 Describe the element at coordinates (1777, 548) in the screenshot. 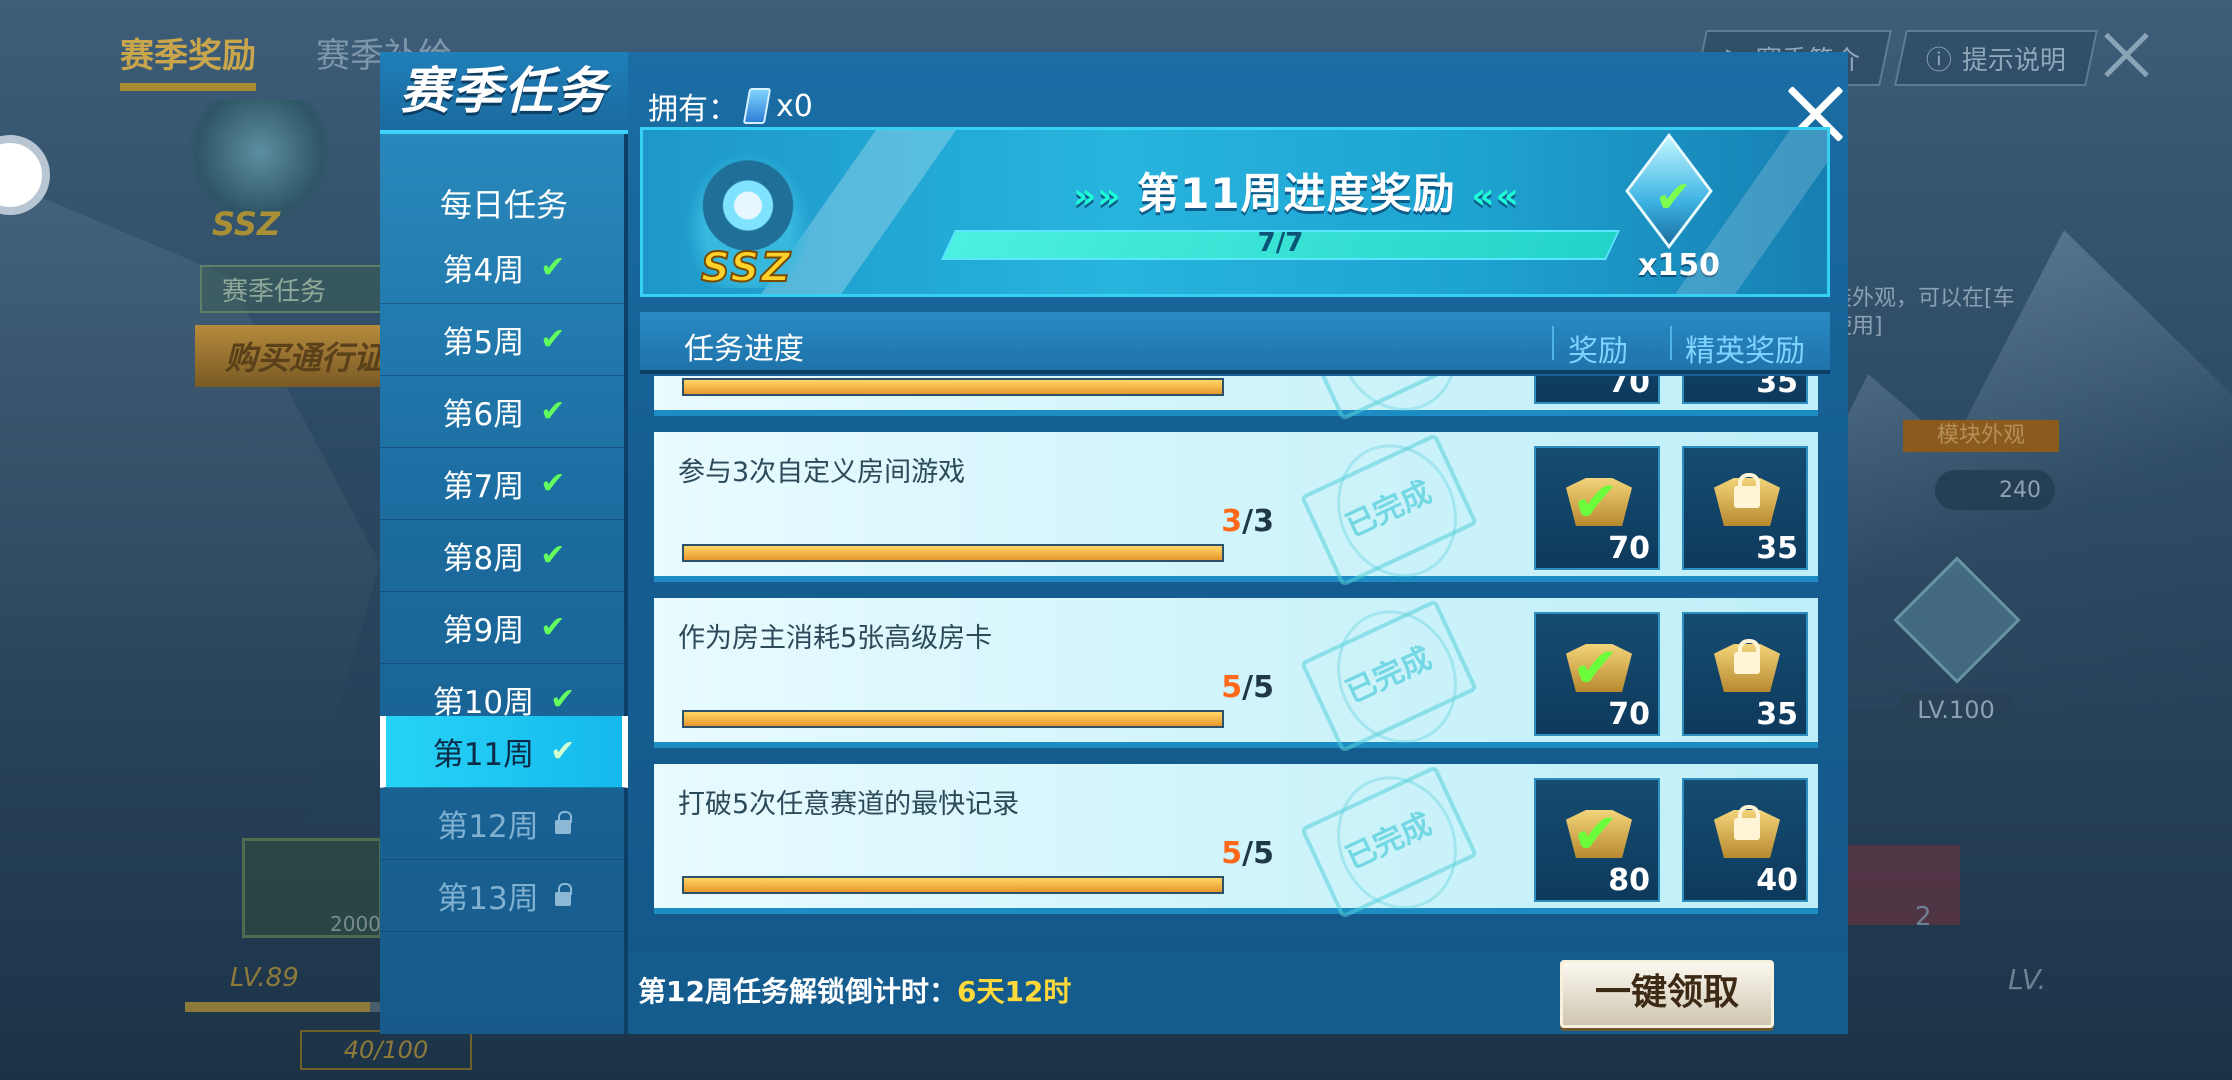

I see `elite-reward-value: 35` at that location.